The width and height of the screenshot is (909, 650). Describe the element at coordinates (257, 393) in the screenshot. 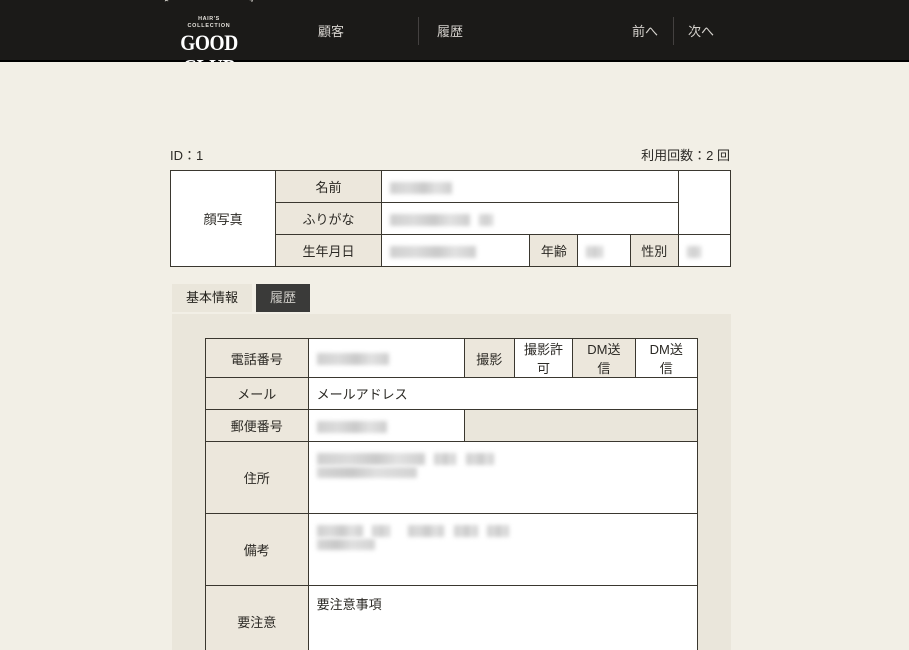

I see `label-mail: メール` at that location.